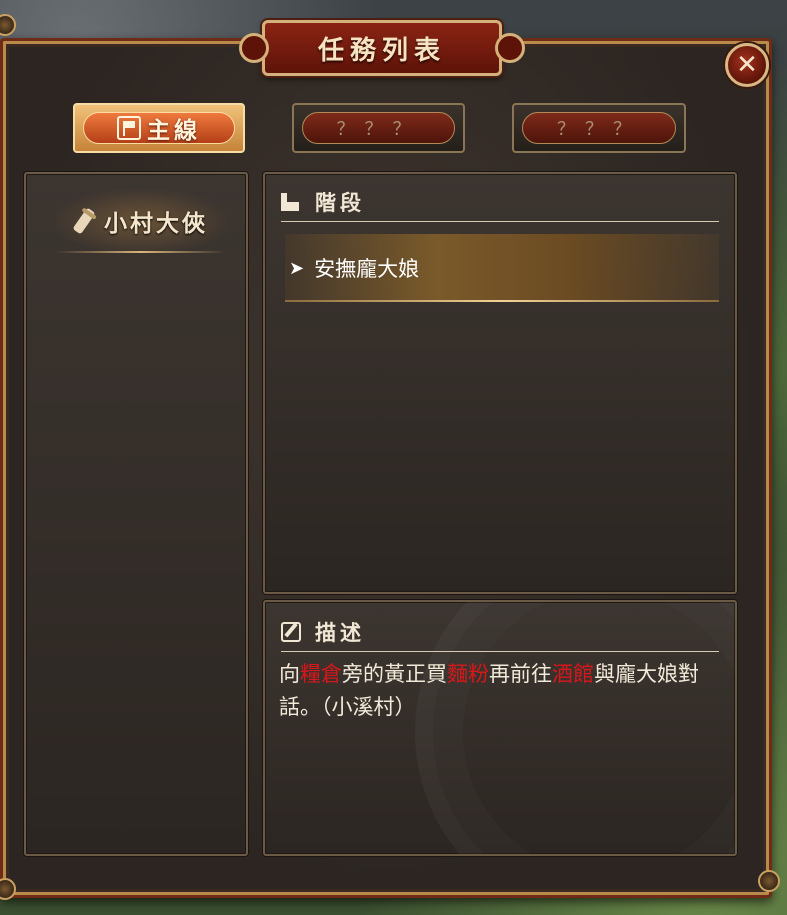  Describe the element at coordinates (83, 221) in the screenshot. I see `scroll-icon` at that location.